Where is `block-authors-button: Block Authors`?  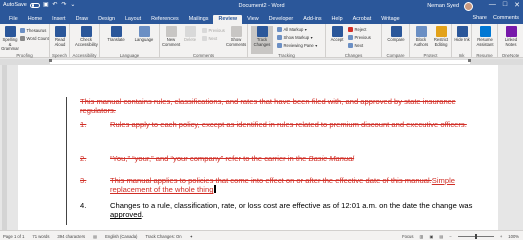
block-authors-button: Block Authors is located at coordinates (421, 36).